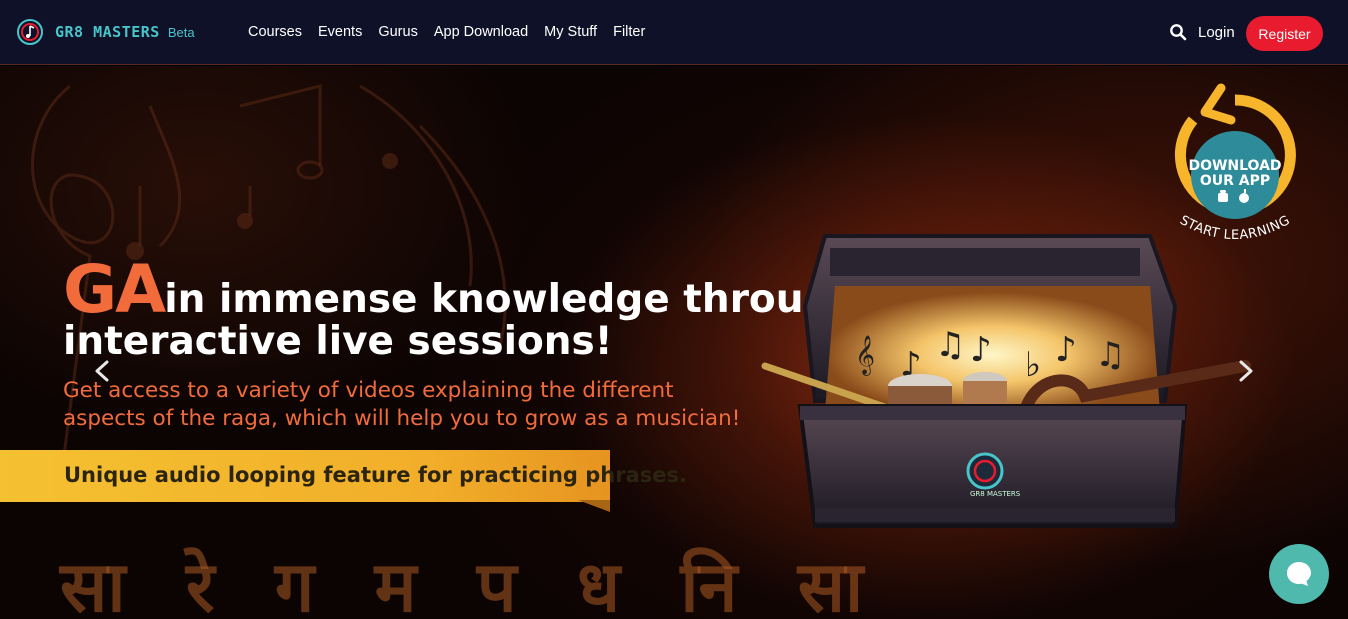 The image size is (1348, 619). Describe the element at coordinates (461, 289) in the screenshot. I see `hero-headline: GAin immense knowledge through` at that location.